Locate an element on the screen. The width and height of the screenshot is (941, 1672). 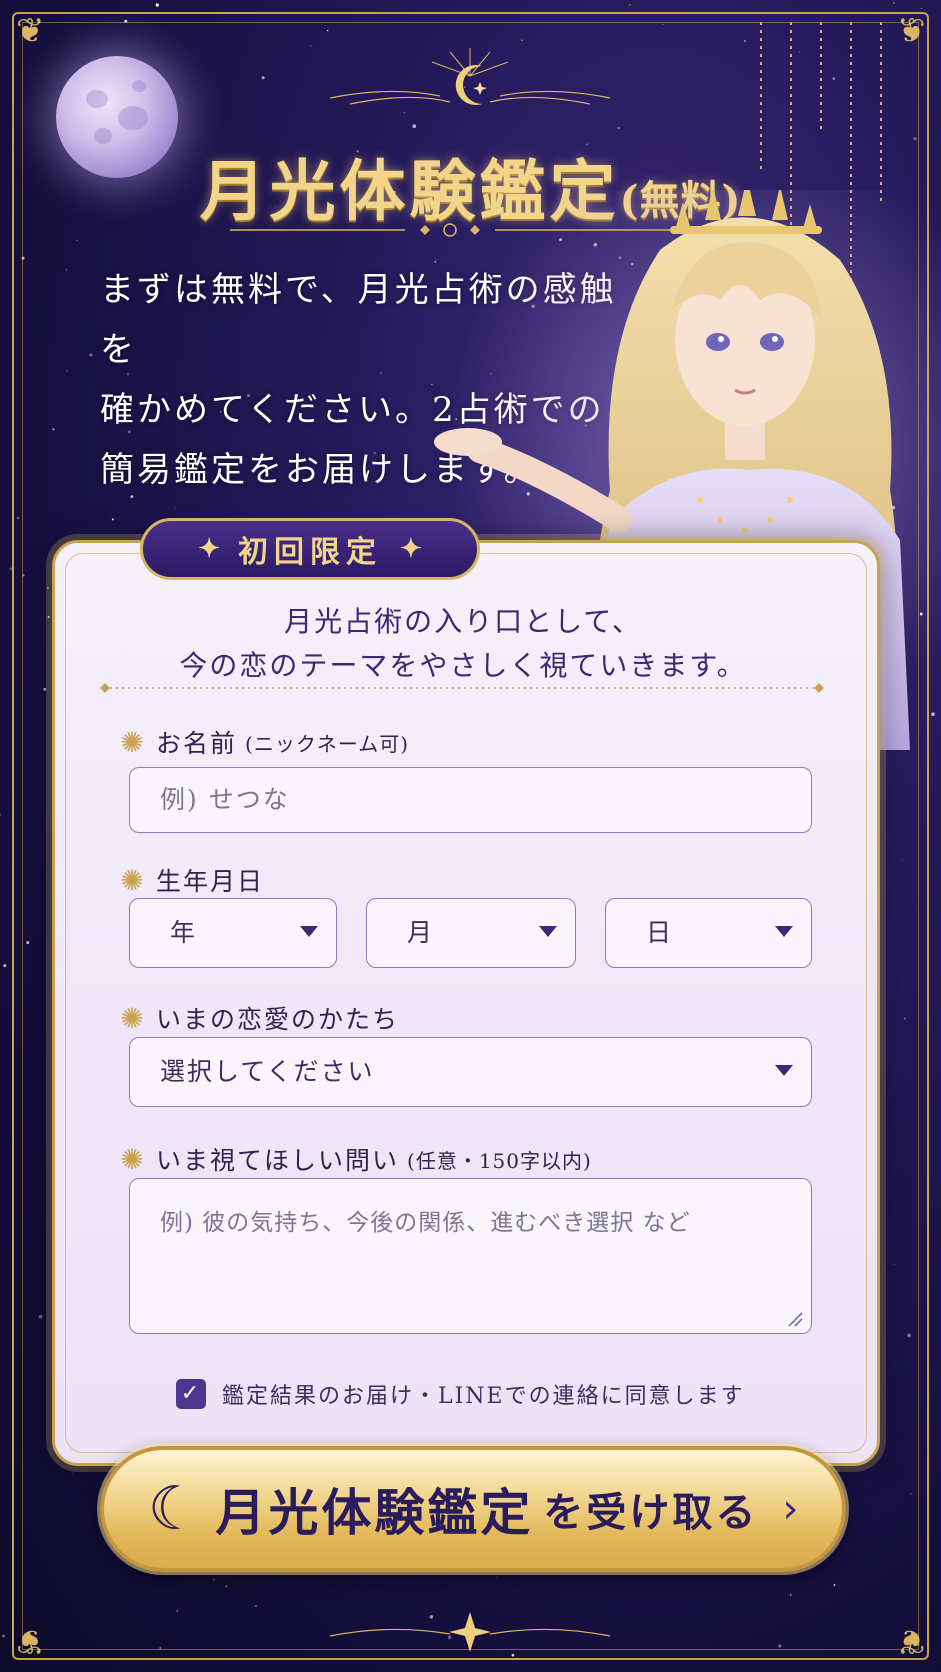
submit-button-main: 月光体験鑑定 is located at coordinates (374, 1512).